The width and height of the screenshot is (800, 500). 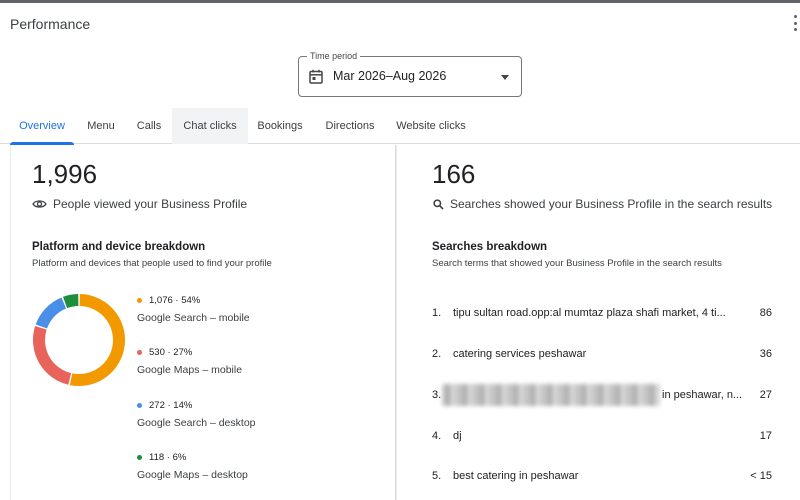 I want to click on redacted-blur, so click(x=551, y=395).